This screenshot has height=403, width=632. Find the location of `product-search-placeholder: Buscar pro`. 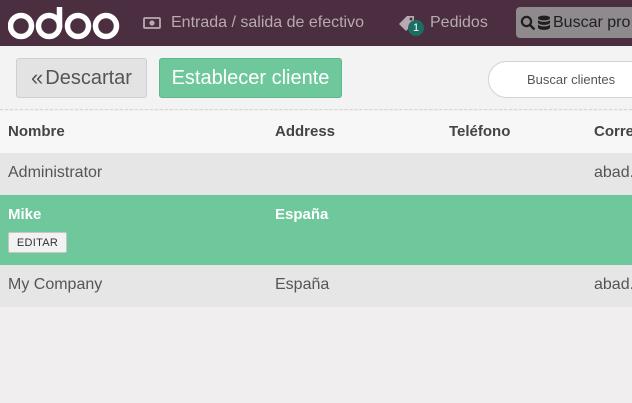

product-search-placeholder: Buscar pro is located at coordinates (592, 22).